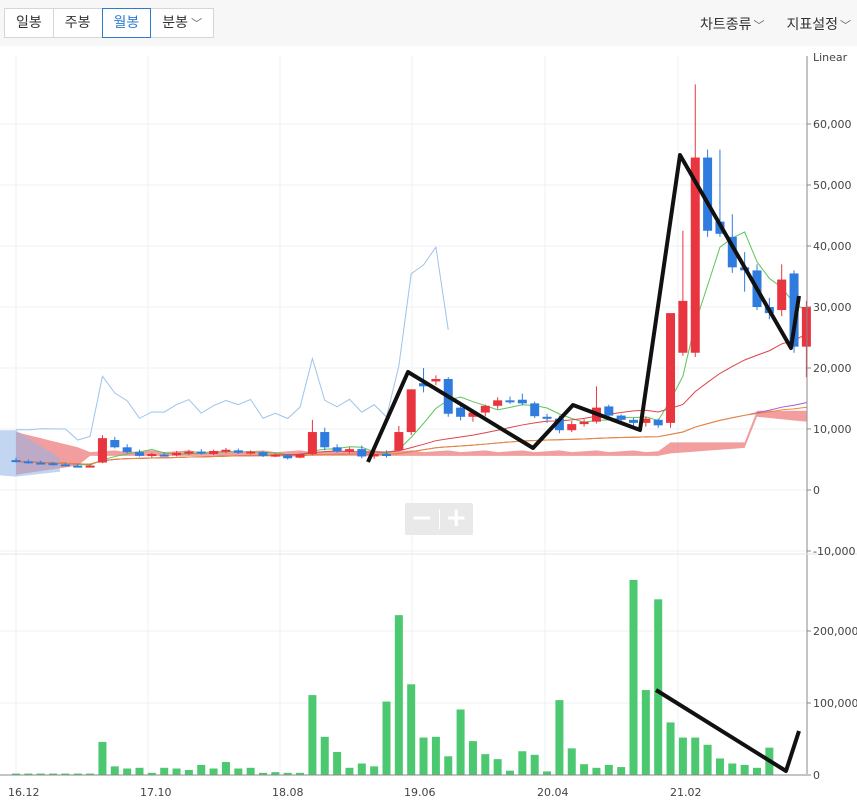  I want to click on price-tick-label: -10,000, so click(834, 551).